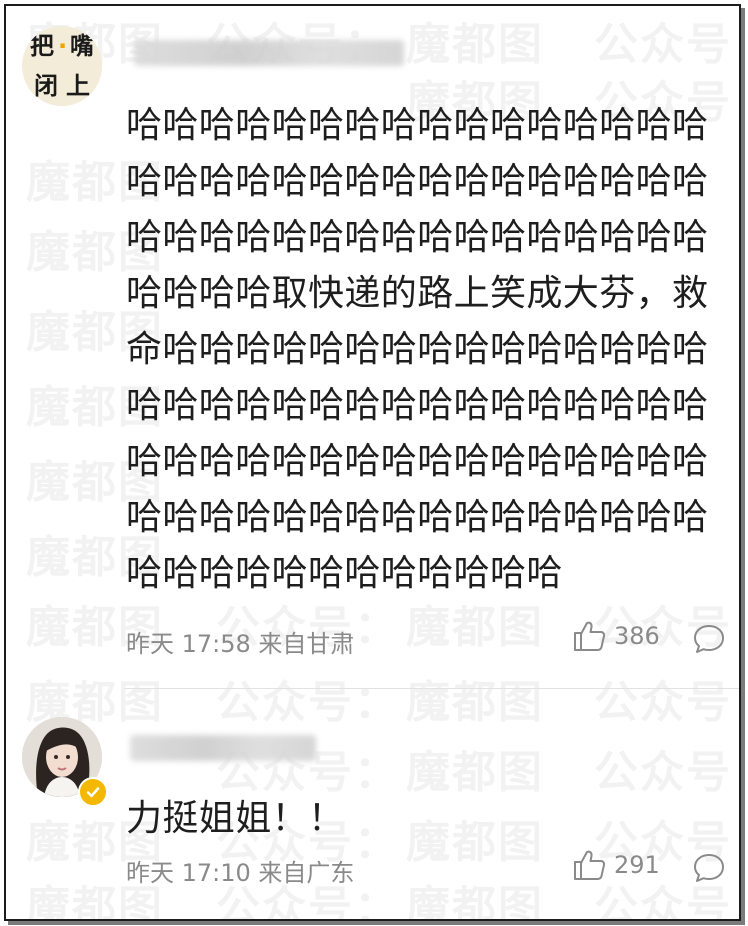  I want to click on like-button: 291, so click(616, 865).